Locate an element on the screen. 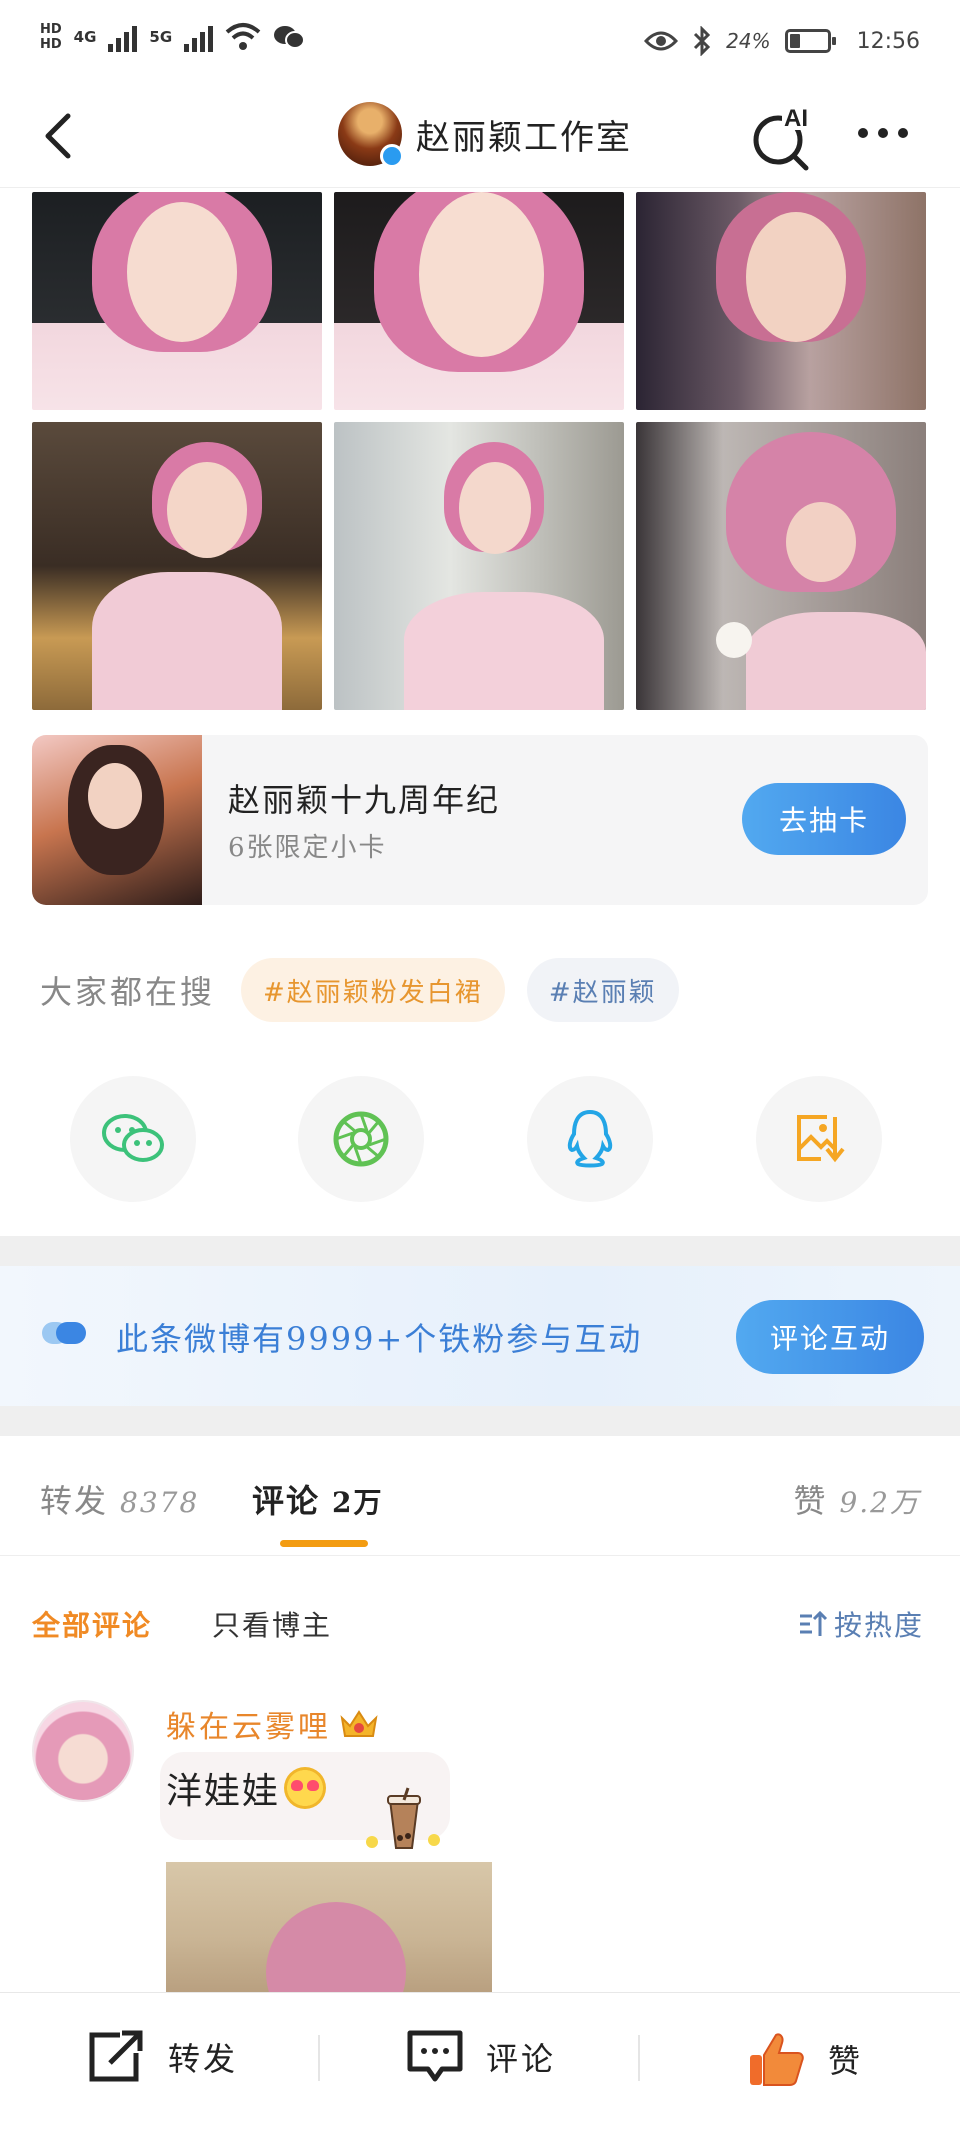 This screenshot has width=960, height=2133. hot-search-tag-1: #赵丽颖粉发白裙 is located at coordinates (373, 990).